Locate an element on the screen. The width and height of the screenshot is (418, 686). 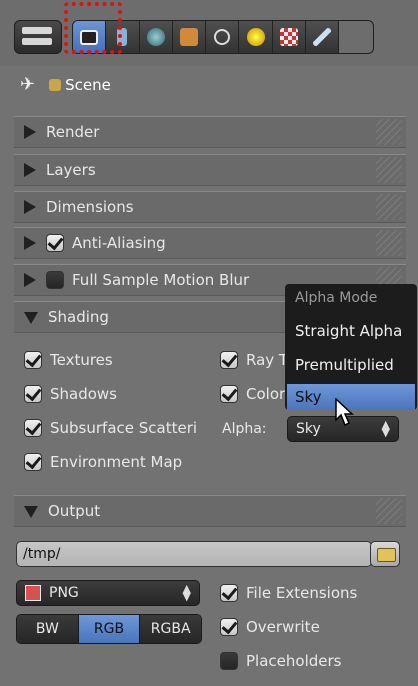
environment-map-toggle: Environment Map is located at coordinates (103, 462).